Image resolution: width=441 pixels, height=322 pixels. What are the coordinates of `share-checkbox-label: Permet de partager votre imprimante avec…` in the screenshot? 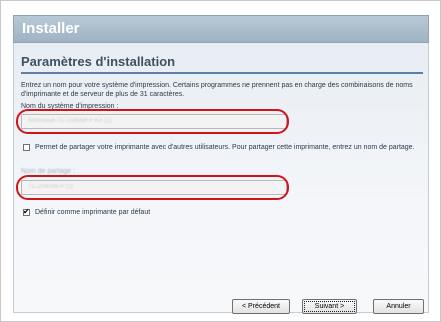 It's located at (225, 147).